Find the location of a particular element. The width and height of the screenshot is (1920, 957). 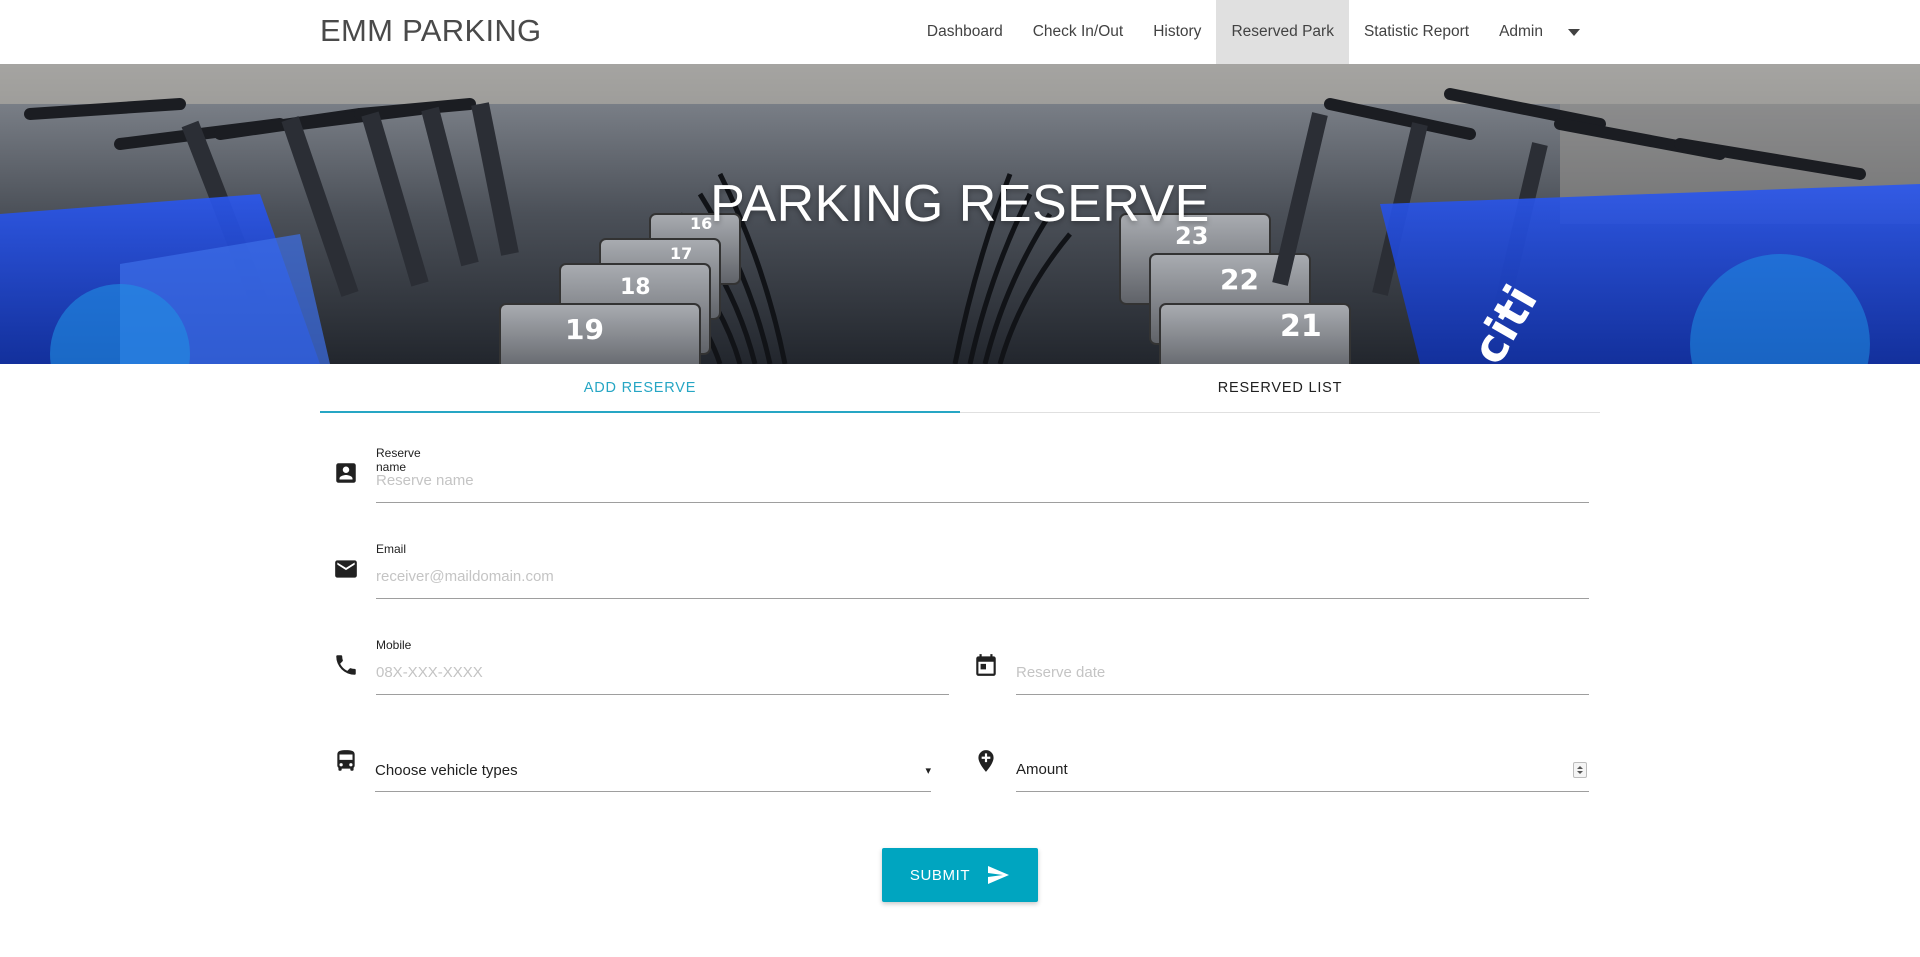

mobile-label: Mobile is located at coordinates (394, 645).